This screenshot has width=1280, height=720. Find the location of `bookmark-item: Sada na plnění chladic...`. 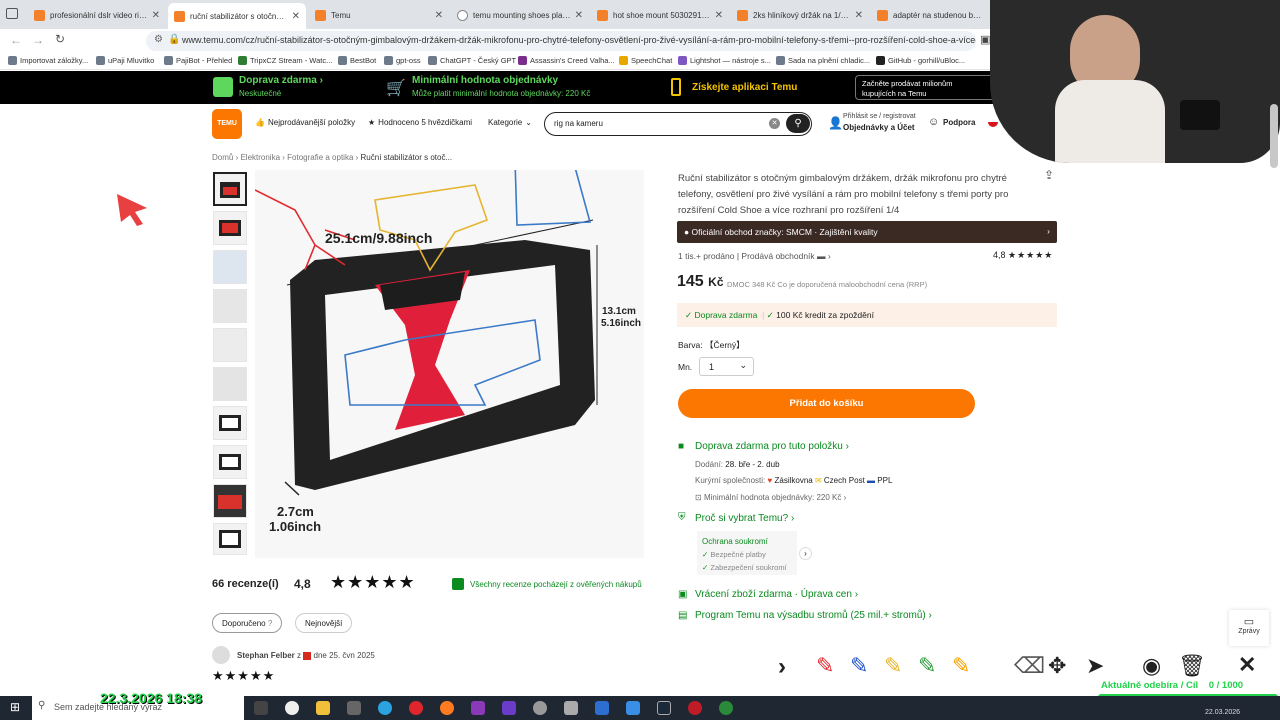

bookmark-item: Sada na plnění chladic... is located at coordinates (823, 60).